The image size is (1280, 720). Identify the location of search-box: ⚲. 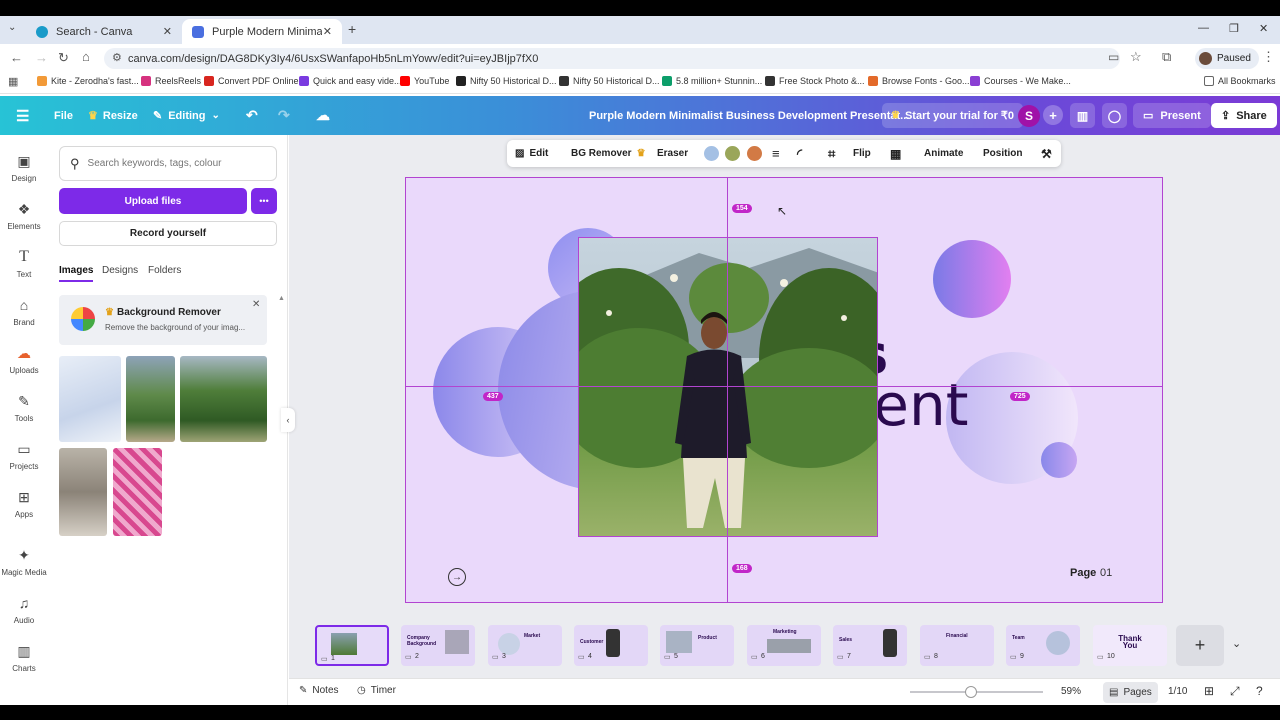
(168, 163).